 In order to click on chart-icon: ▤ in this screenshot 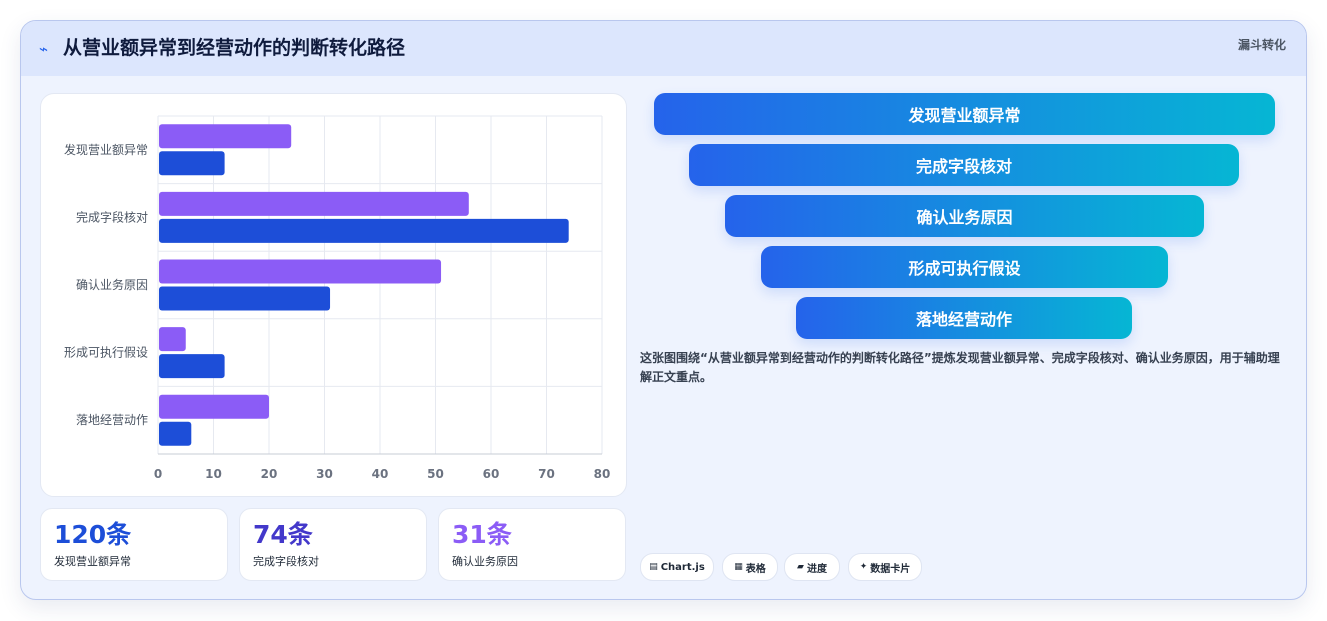, I will do `click(653, 567)`.